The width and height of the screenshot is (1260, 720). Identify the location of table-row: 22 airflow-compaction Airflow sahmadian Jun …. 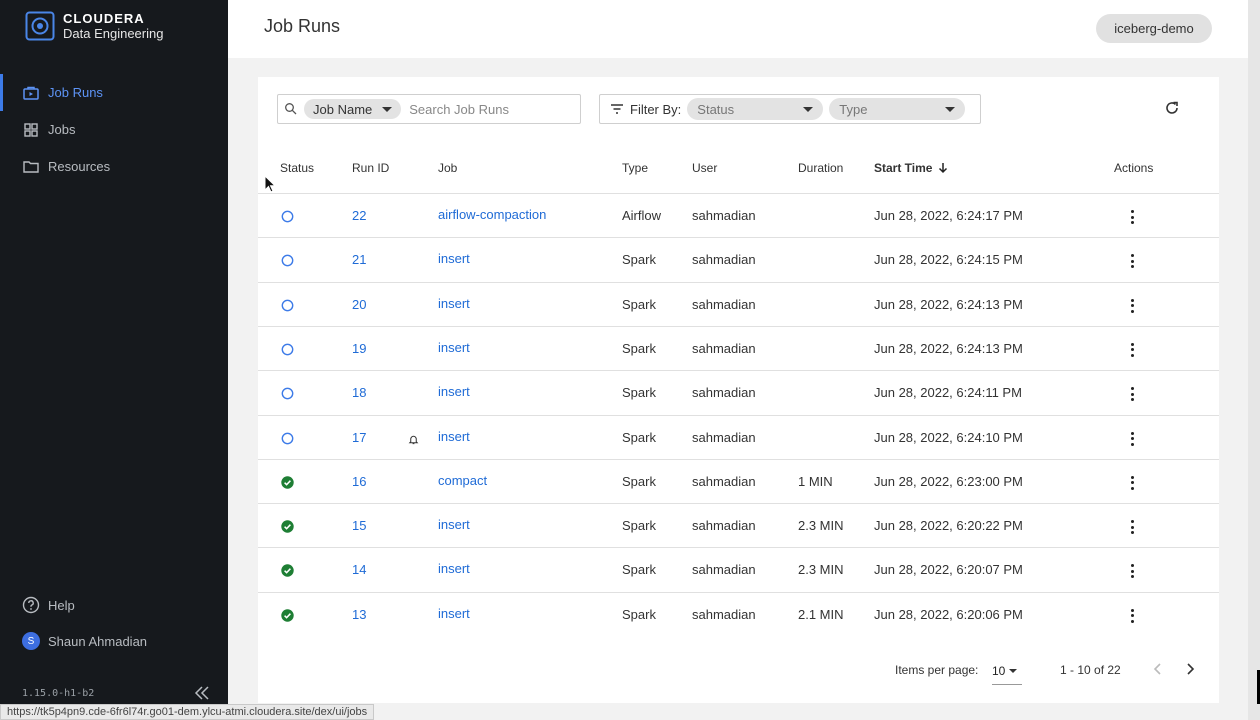
(738, 215).